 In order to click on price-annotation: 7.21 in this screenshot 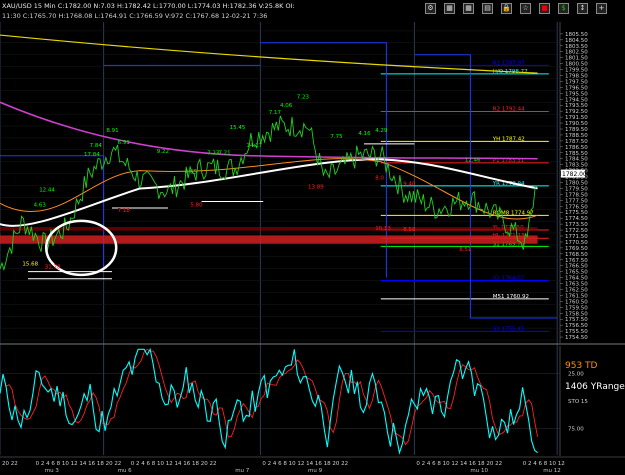, I will do `click(224, 154)`.